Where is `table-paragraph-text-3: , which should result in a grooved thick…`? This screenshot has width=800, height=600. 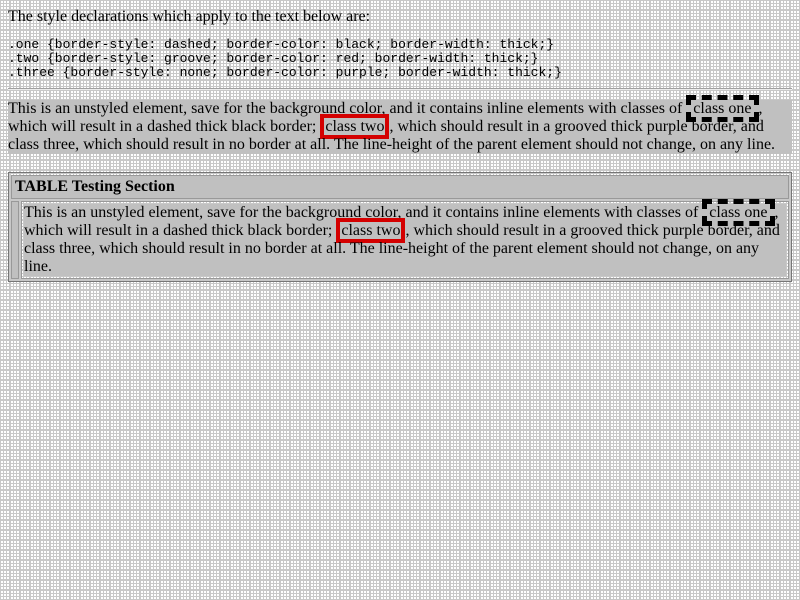 table-paragraph-text-3: , which should result in a grooved thick… is located at coordinates (592, 230).